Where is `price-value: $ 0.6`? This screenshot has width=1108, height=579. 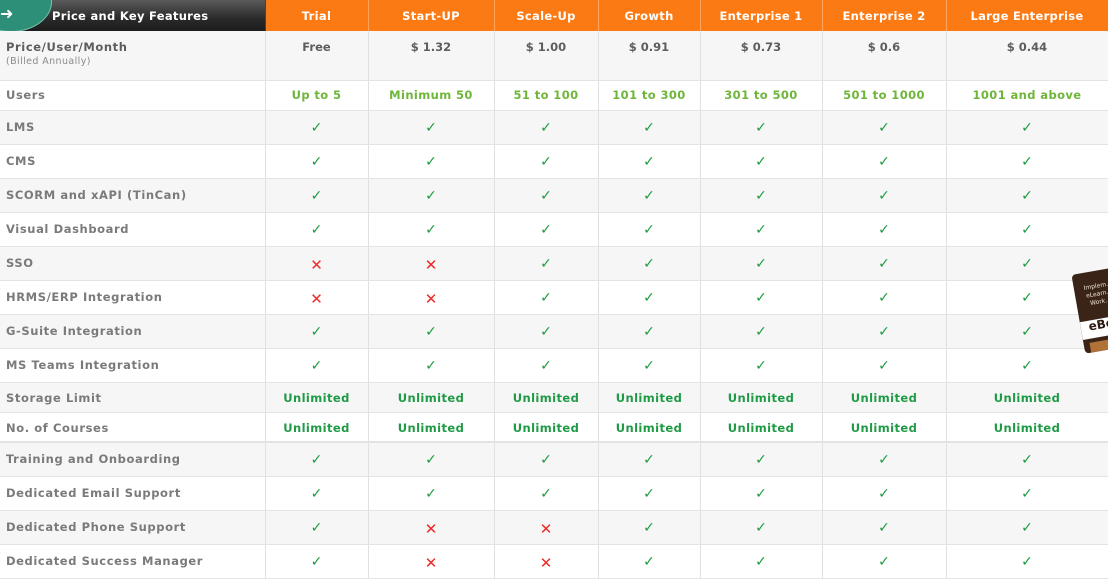 price-value: $ 0.6 is located at coordinates (884, 56).